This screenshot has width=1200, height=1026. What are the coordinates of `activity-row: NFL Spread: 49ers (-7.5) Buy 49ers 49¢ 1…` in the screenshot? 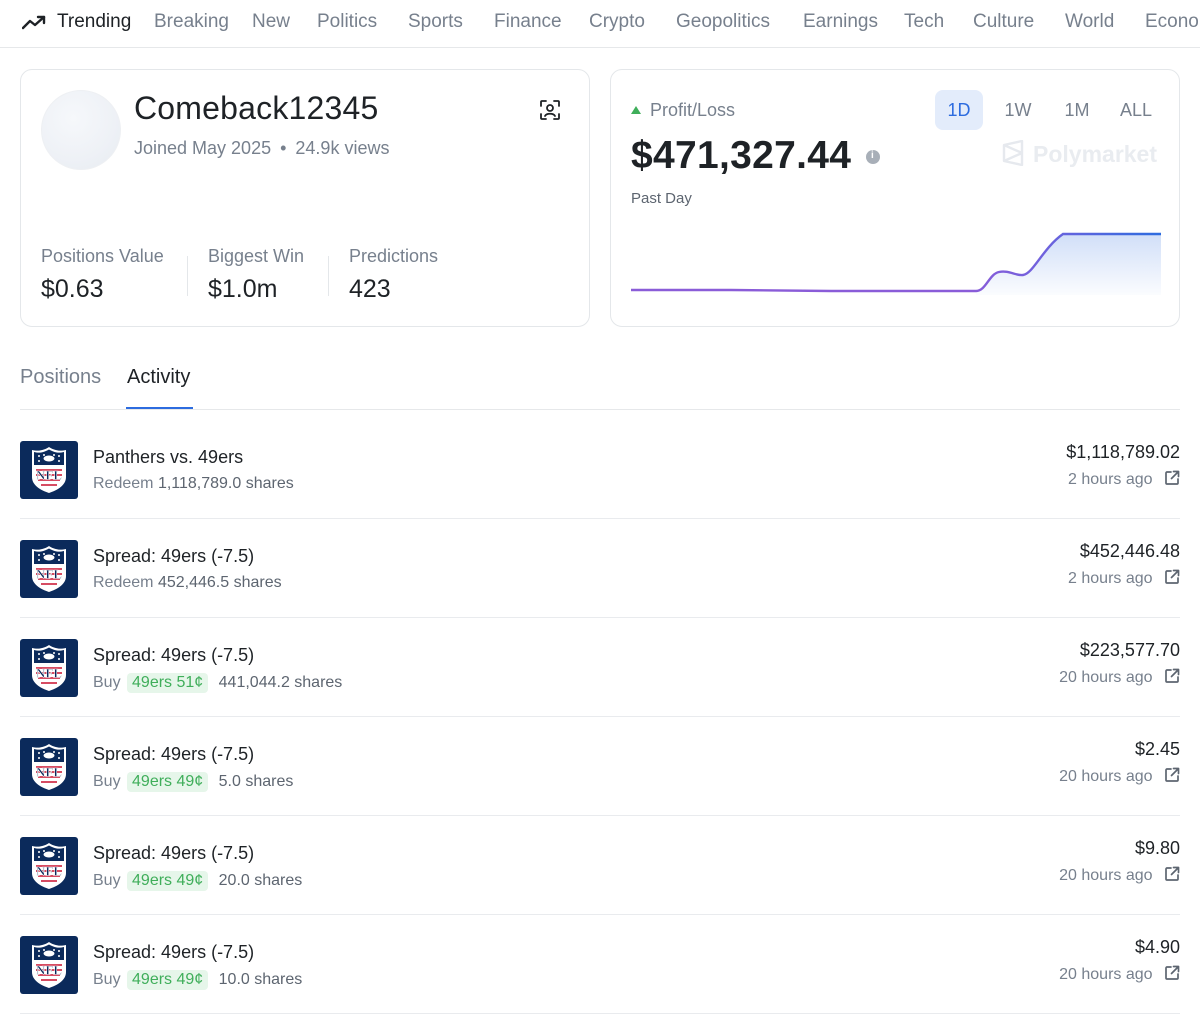 It's located at (600, 964).